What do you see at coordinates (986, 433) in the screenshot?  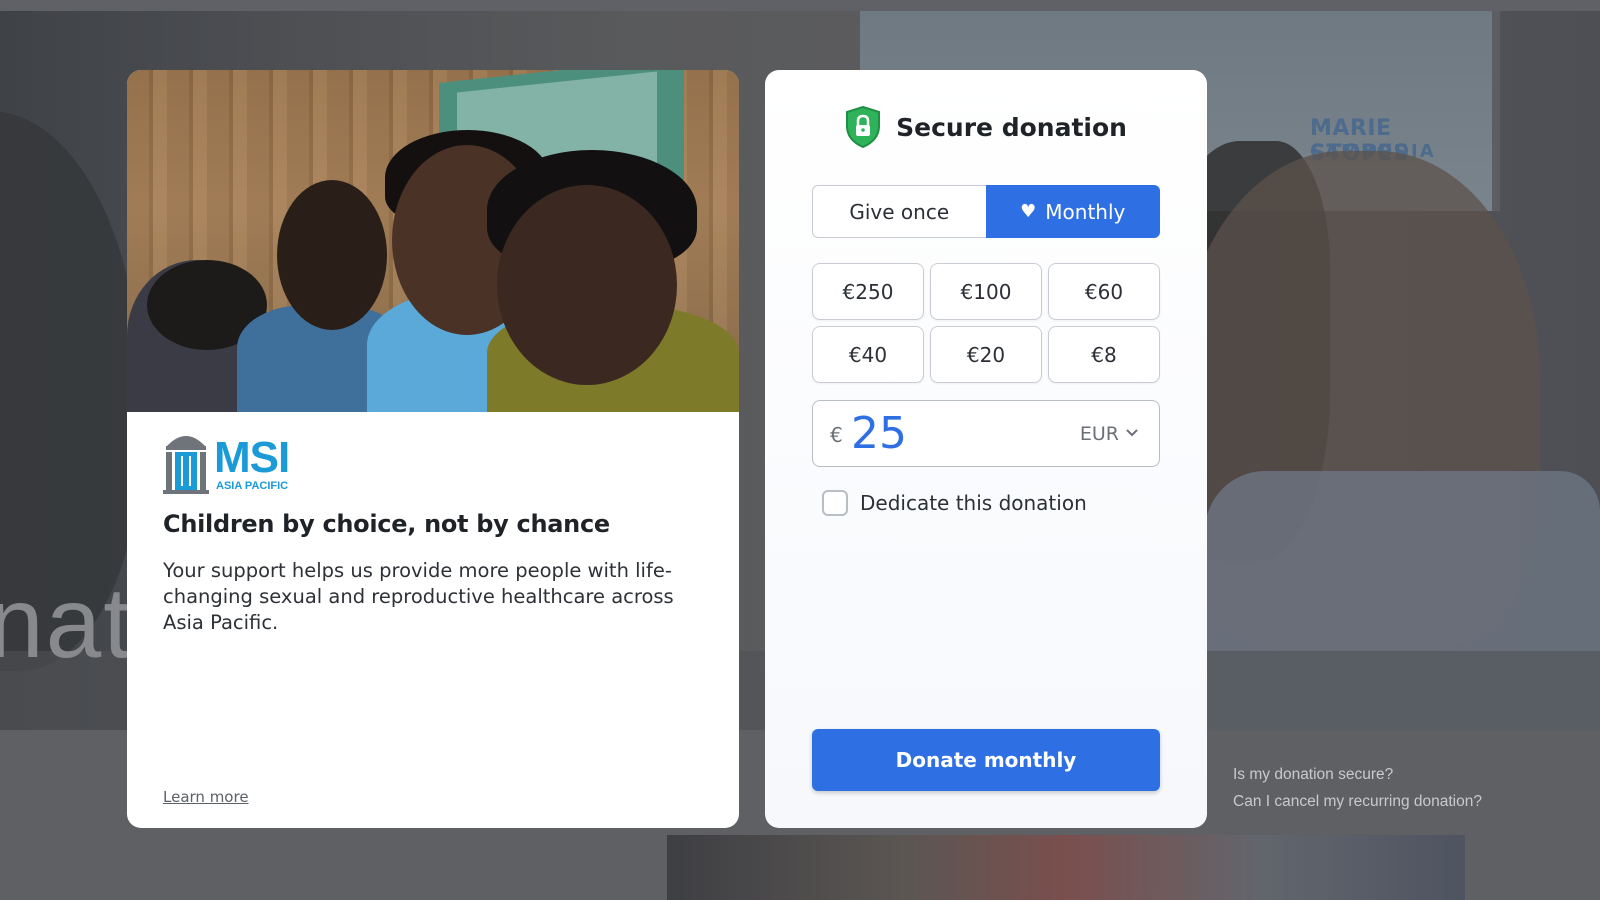 I see `custom-amount-field: € 25 EUR` at bounding box center [986, 433].